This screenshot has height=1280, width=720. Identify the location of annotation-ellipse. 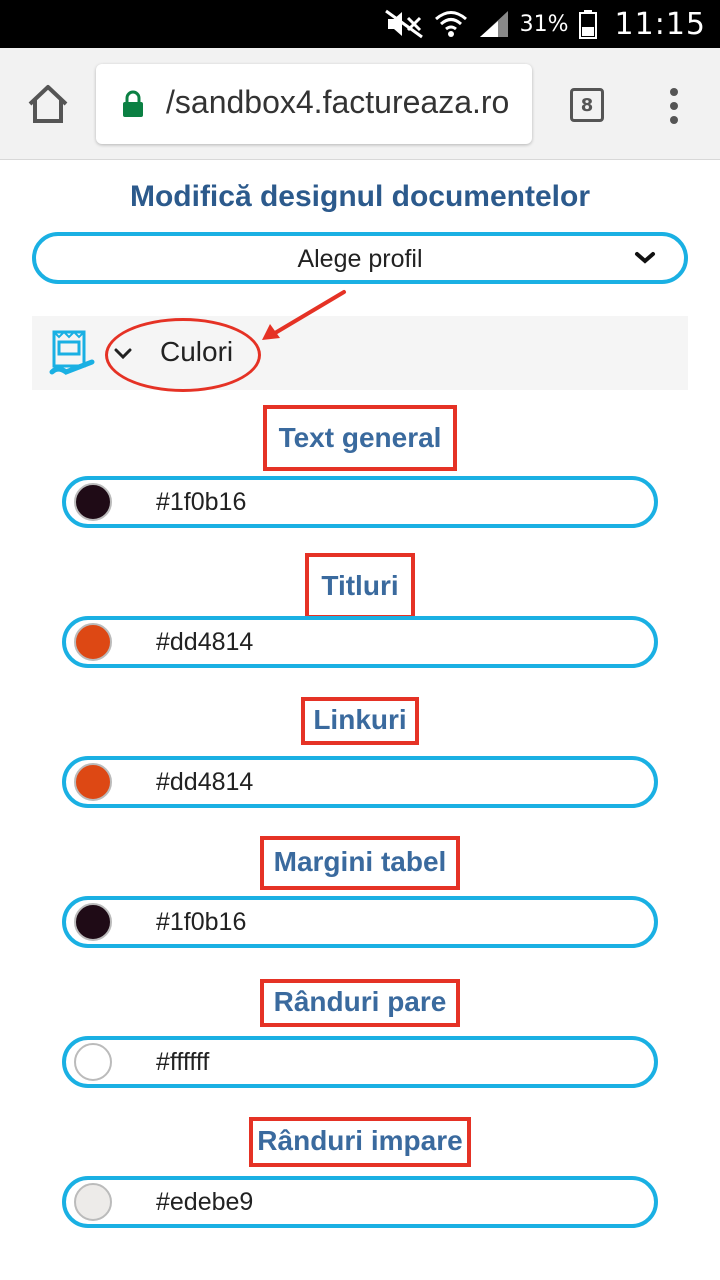
(183, 355).